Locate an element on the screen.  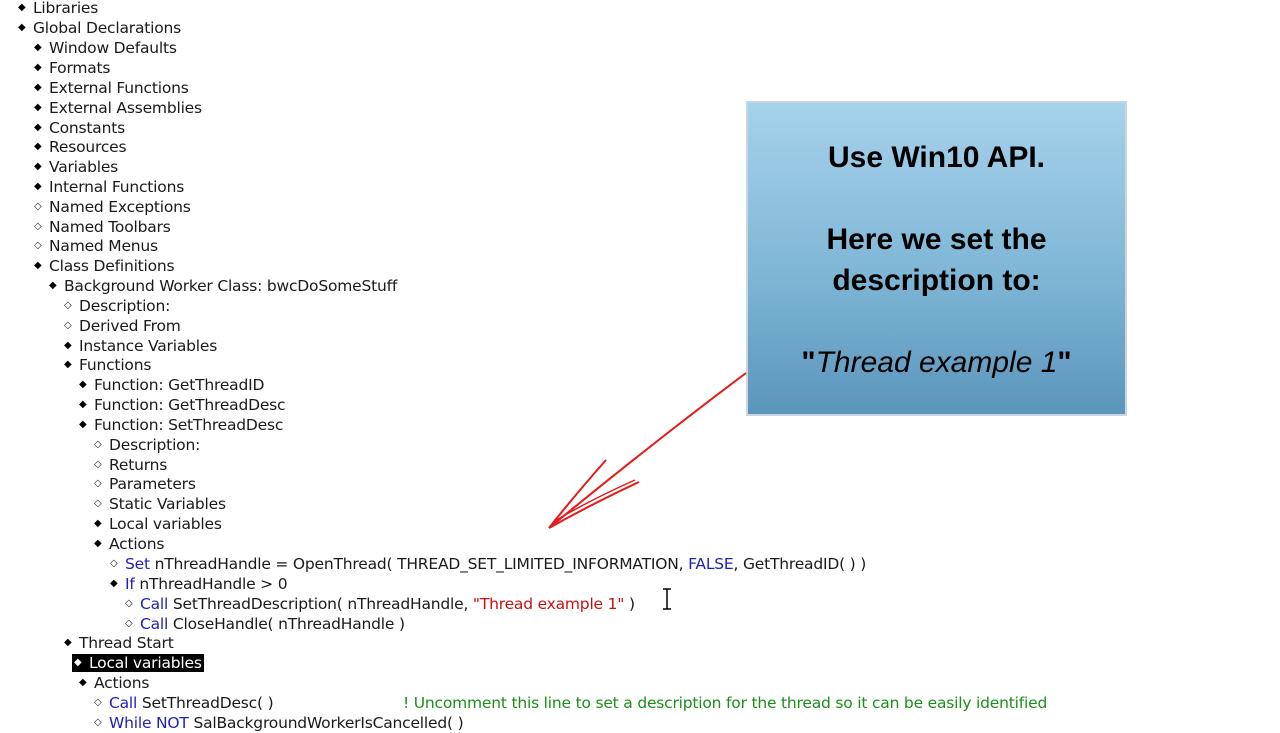
tree-item: ◆ Instance Variables is located at coordinates (140, 346).